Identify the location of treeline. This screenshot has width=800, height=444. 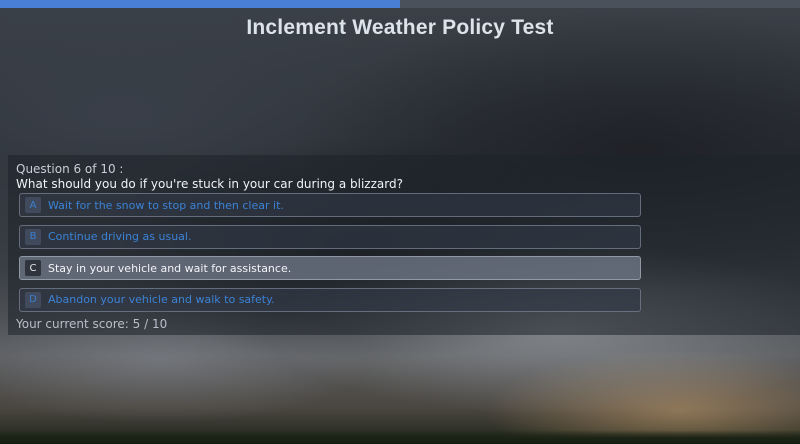
(400, 437).